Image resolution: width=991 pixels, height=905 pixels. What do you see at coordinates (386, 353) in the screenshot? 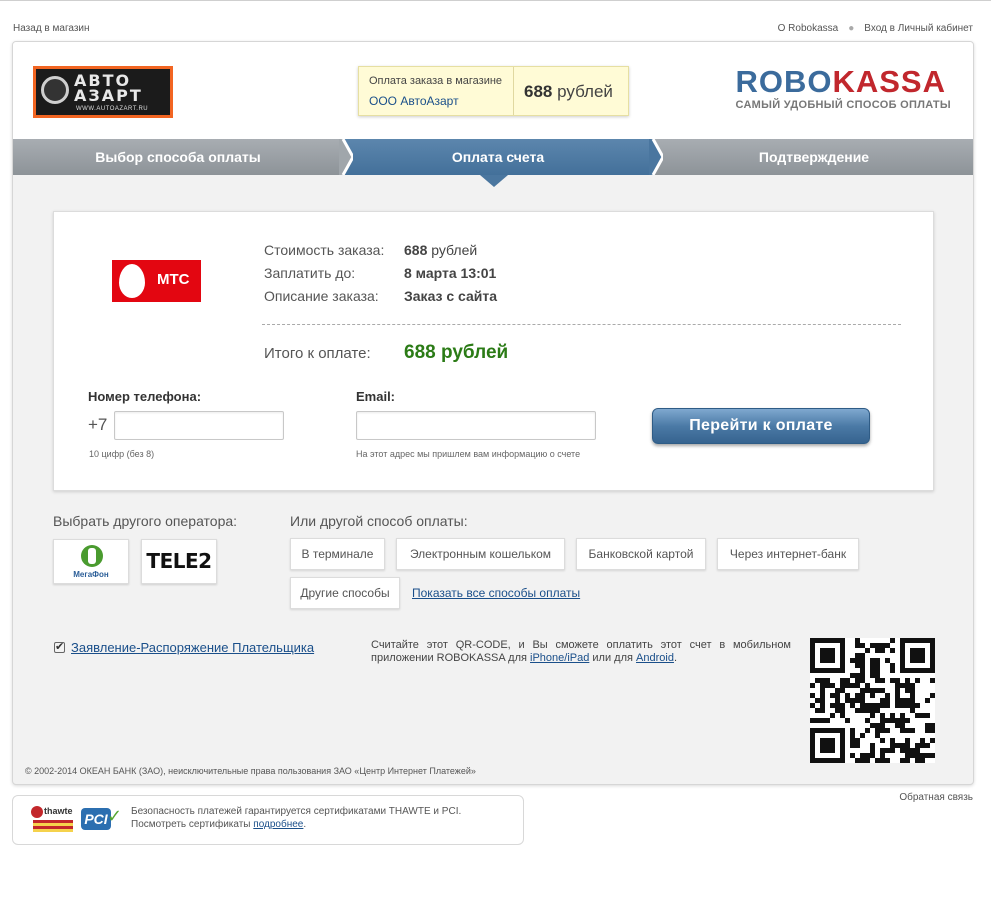
I see `total-row: Итого к оплате: 688 рублей` at bounding box center [386, 353].